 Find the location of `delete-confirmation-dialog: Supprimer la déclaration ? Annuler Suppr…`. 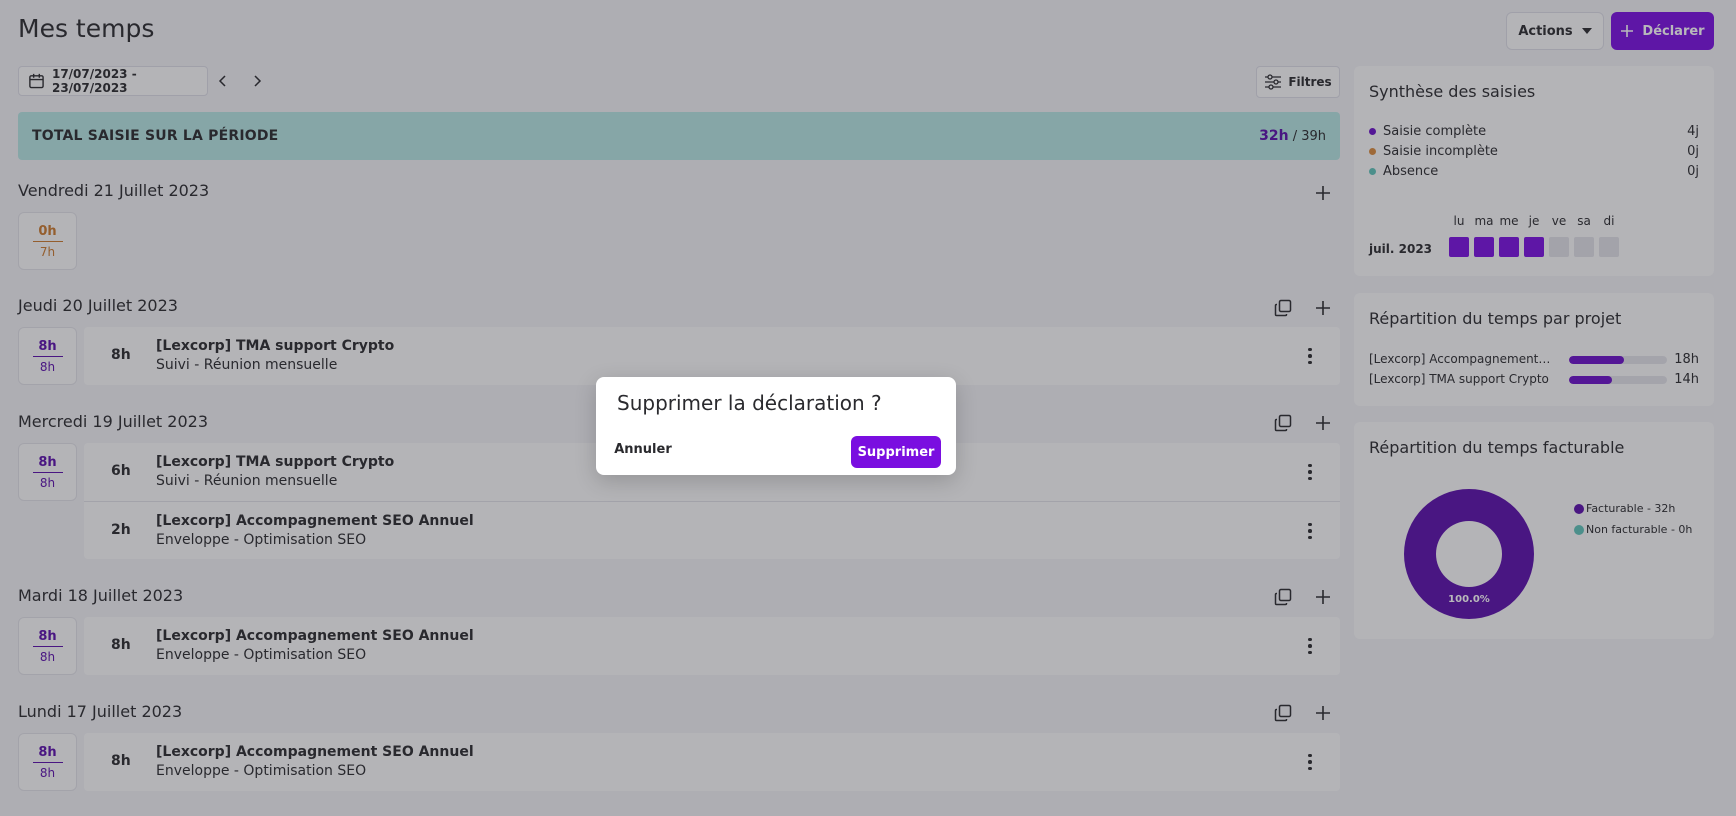

delete-confirmation-dialog: Supprimer la déclaration ? Annuler Suppr… is located at coordinates (776, 426).